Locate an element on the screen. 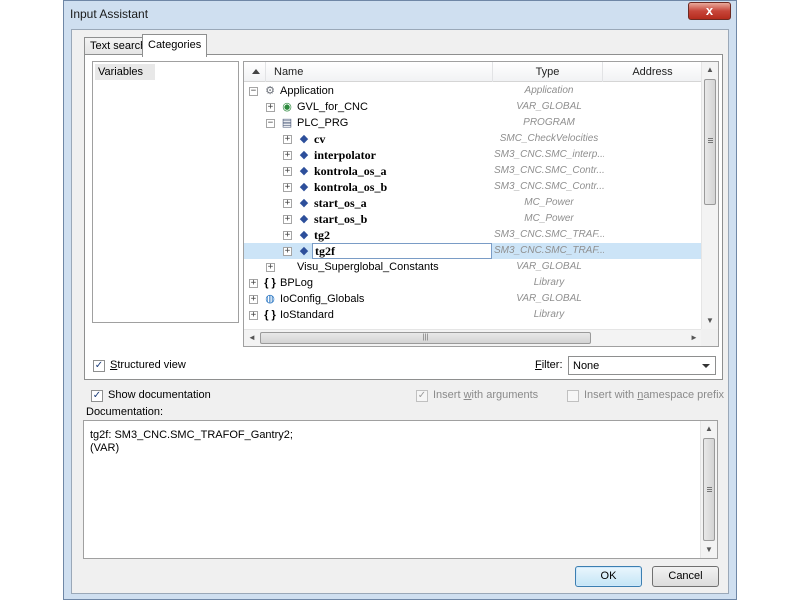  tree-row-name: kontrola_os_a is located at coordinates (350, 171).